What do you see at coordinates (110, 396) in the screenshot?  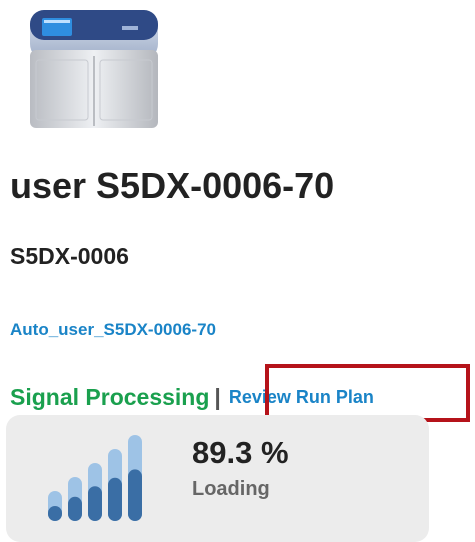 I see `run-stage-status: Signal Processing` at bounding box center [110, 396].